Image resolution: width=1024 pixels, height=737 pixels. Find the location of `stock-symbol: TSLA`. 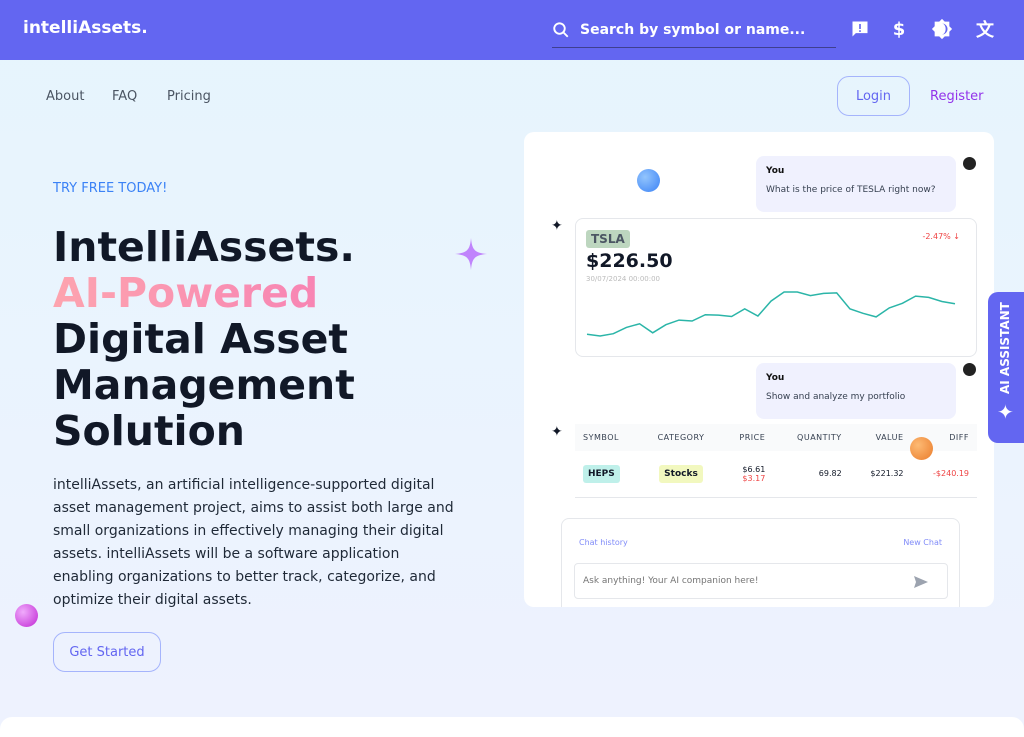

stock-symbol: TSLA is located at coordinates (608, 239).